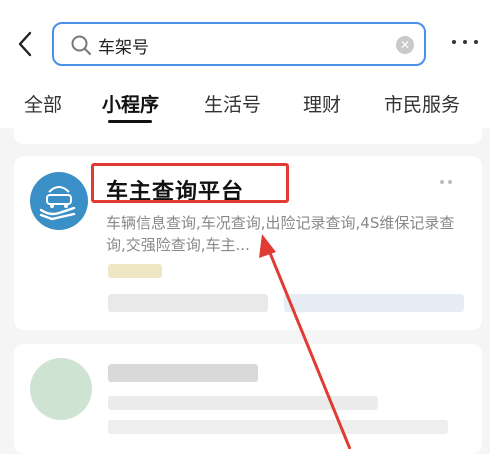  What do you see at coordinates (305, 341) in the screenshot?
I see `annotation-arrow` at bounding box center [305, 341].